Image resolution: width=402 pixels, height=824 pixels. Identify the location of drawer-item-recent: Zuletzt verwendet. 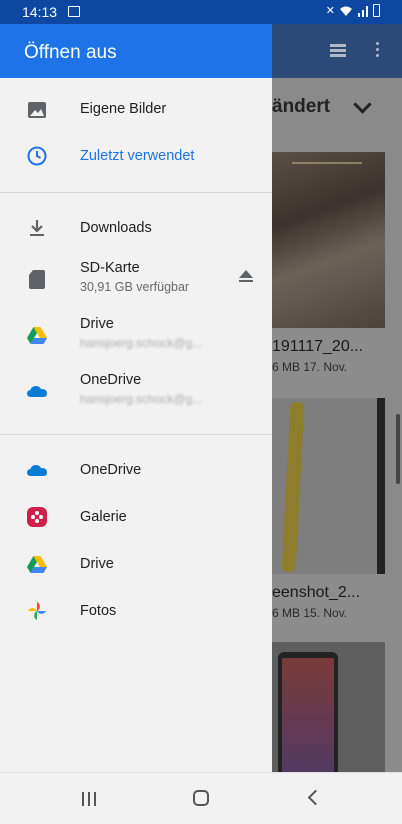
(136, 156).